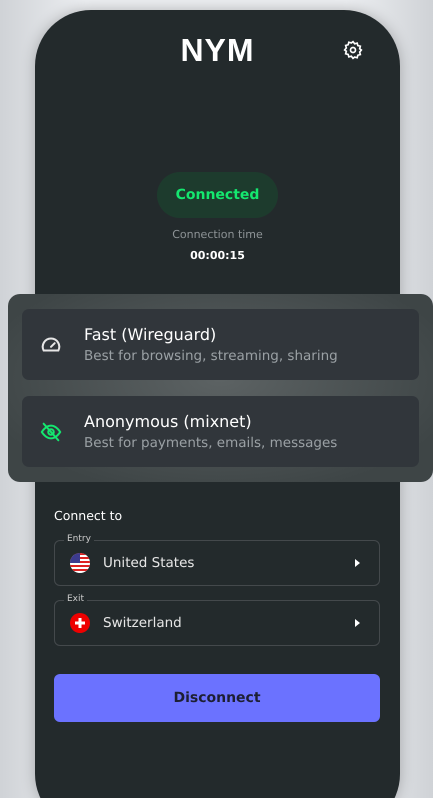 The image size is (433, 798). I want to click on logo: NYM, so click(217, 52).